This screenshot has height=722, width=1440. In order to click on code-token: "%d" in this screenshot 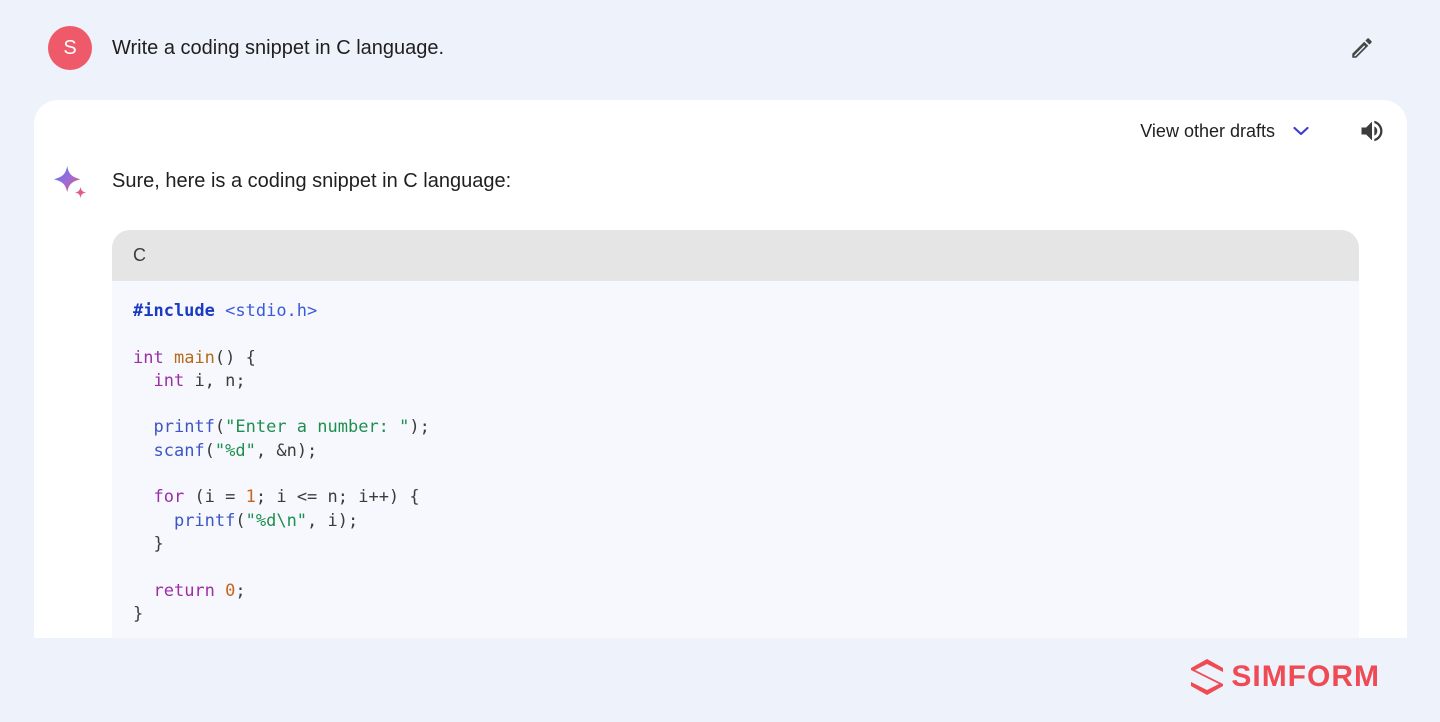, I will do `click(235, 450)`.